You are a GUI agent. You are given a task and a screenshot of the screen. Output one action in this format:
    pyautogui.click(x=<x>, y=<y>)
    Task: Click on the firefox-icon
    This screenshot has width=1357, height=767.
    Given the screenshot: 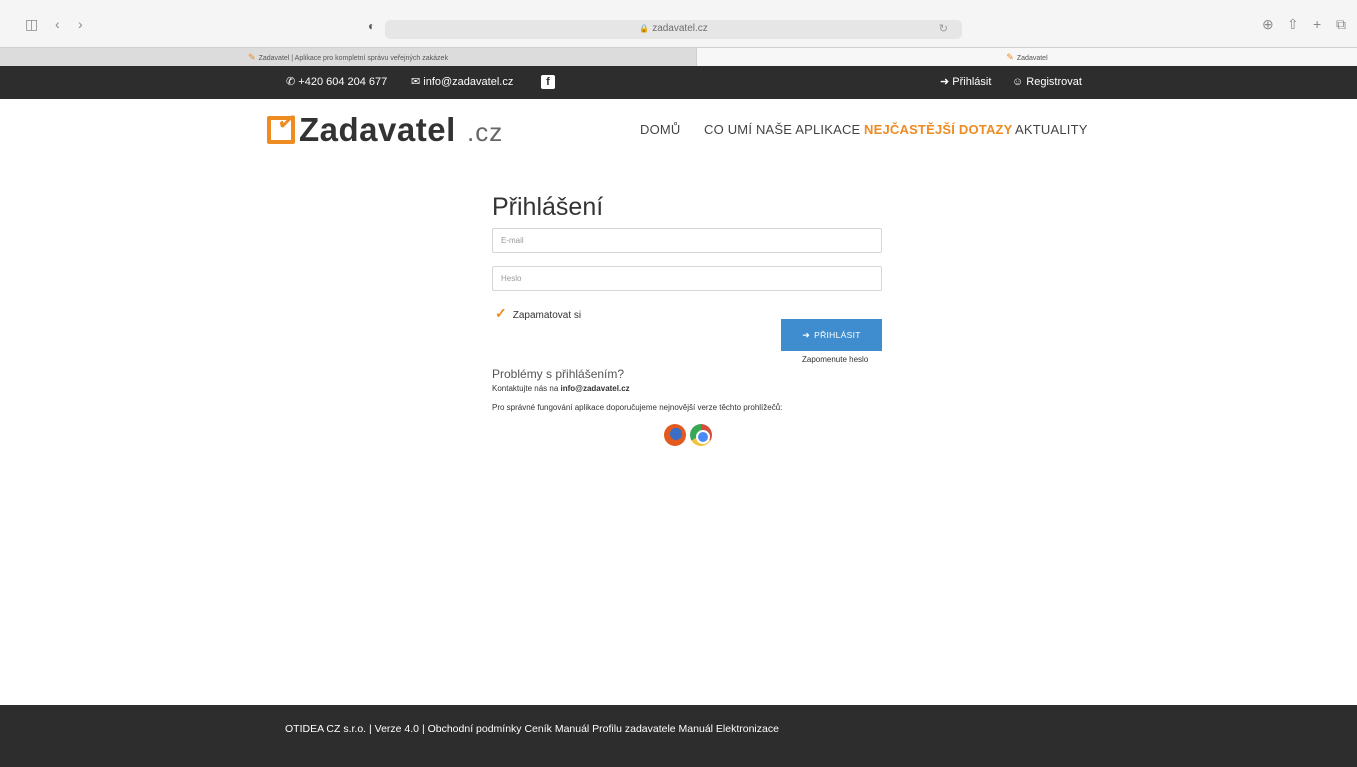 What is the action you would take?
    pyautogui.click(x=675, y=435)
    